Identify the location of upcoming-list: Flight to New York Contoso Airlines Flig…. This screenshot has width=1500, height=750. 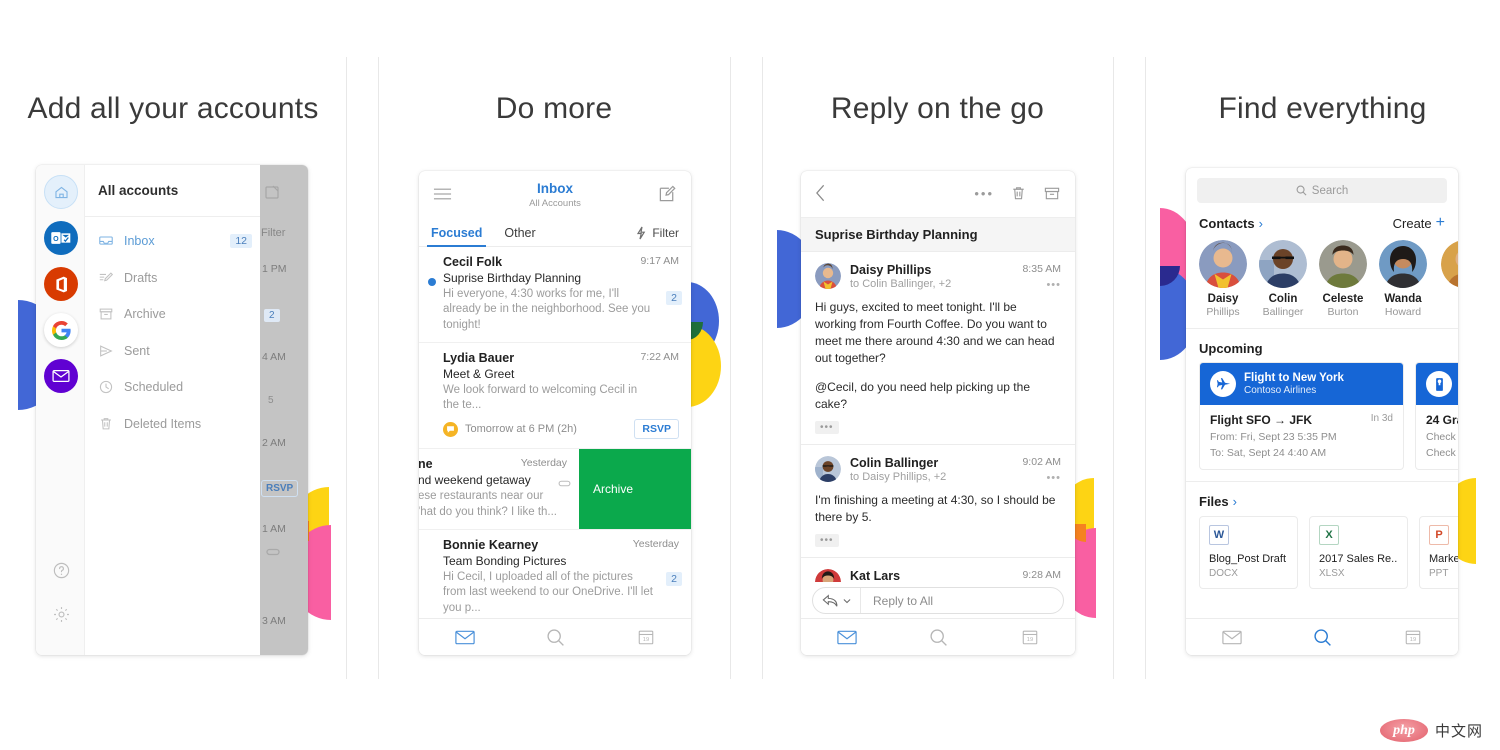
(1322, 418).